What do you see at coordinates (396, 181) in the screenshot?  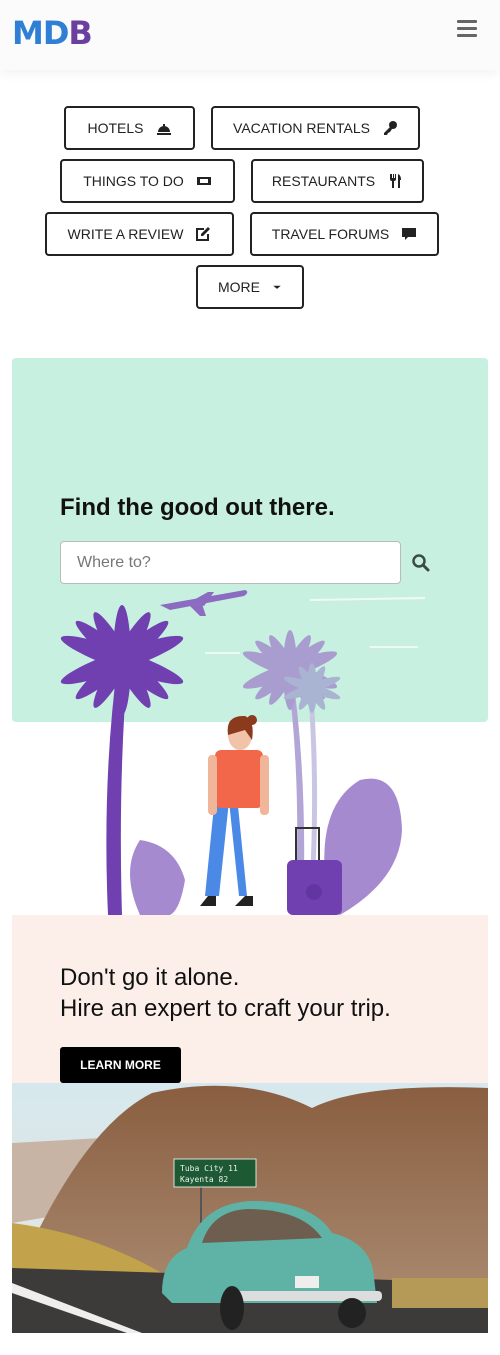 I see `utensils-icon` at bounding box center [396, 181].